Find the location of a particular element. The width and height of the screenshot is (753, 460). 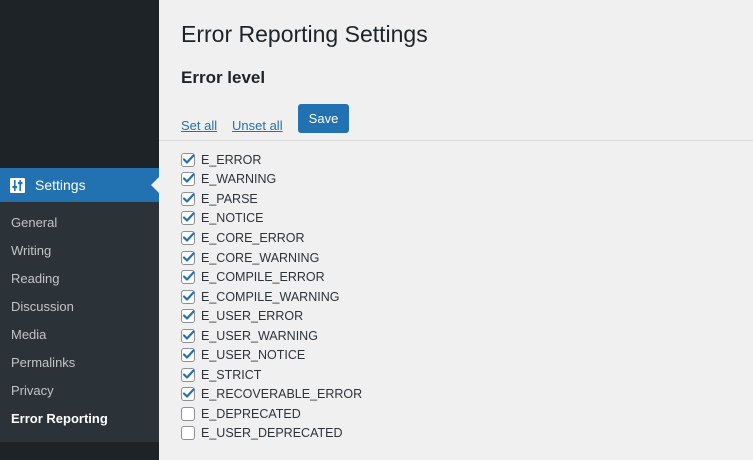

sidebar-item-settings: Settings is located at coordinates (79, 185).